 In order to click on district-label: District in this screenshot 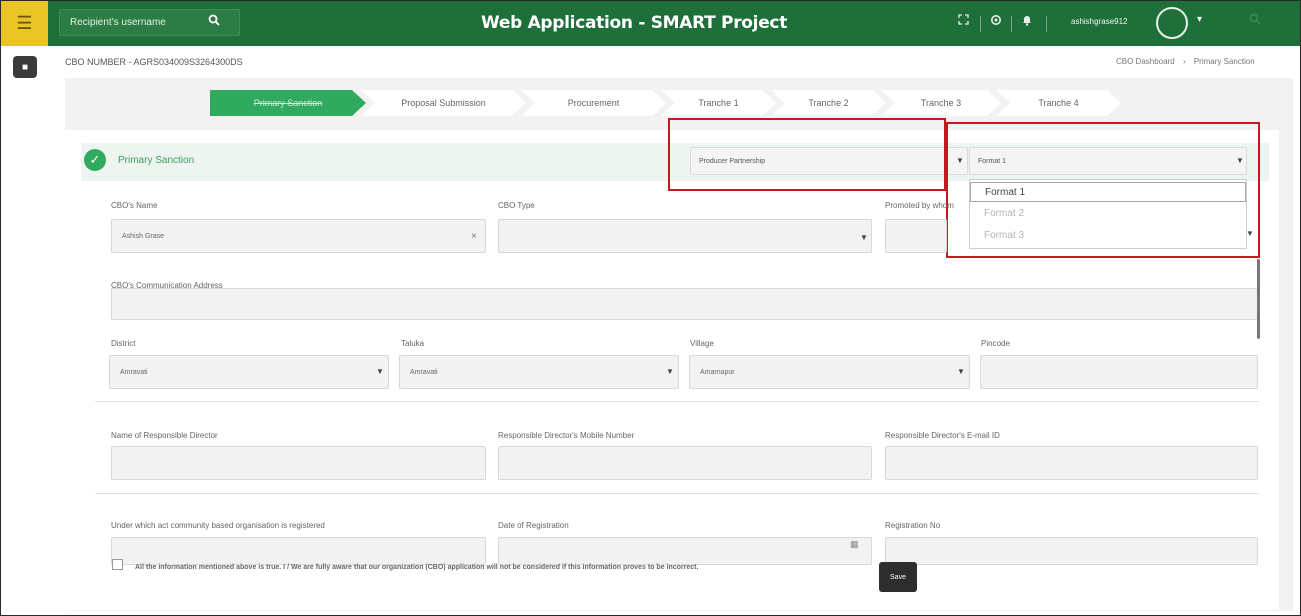, I will do `click(123, 343)`.